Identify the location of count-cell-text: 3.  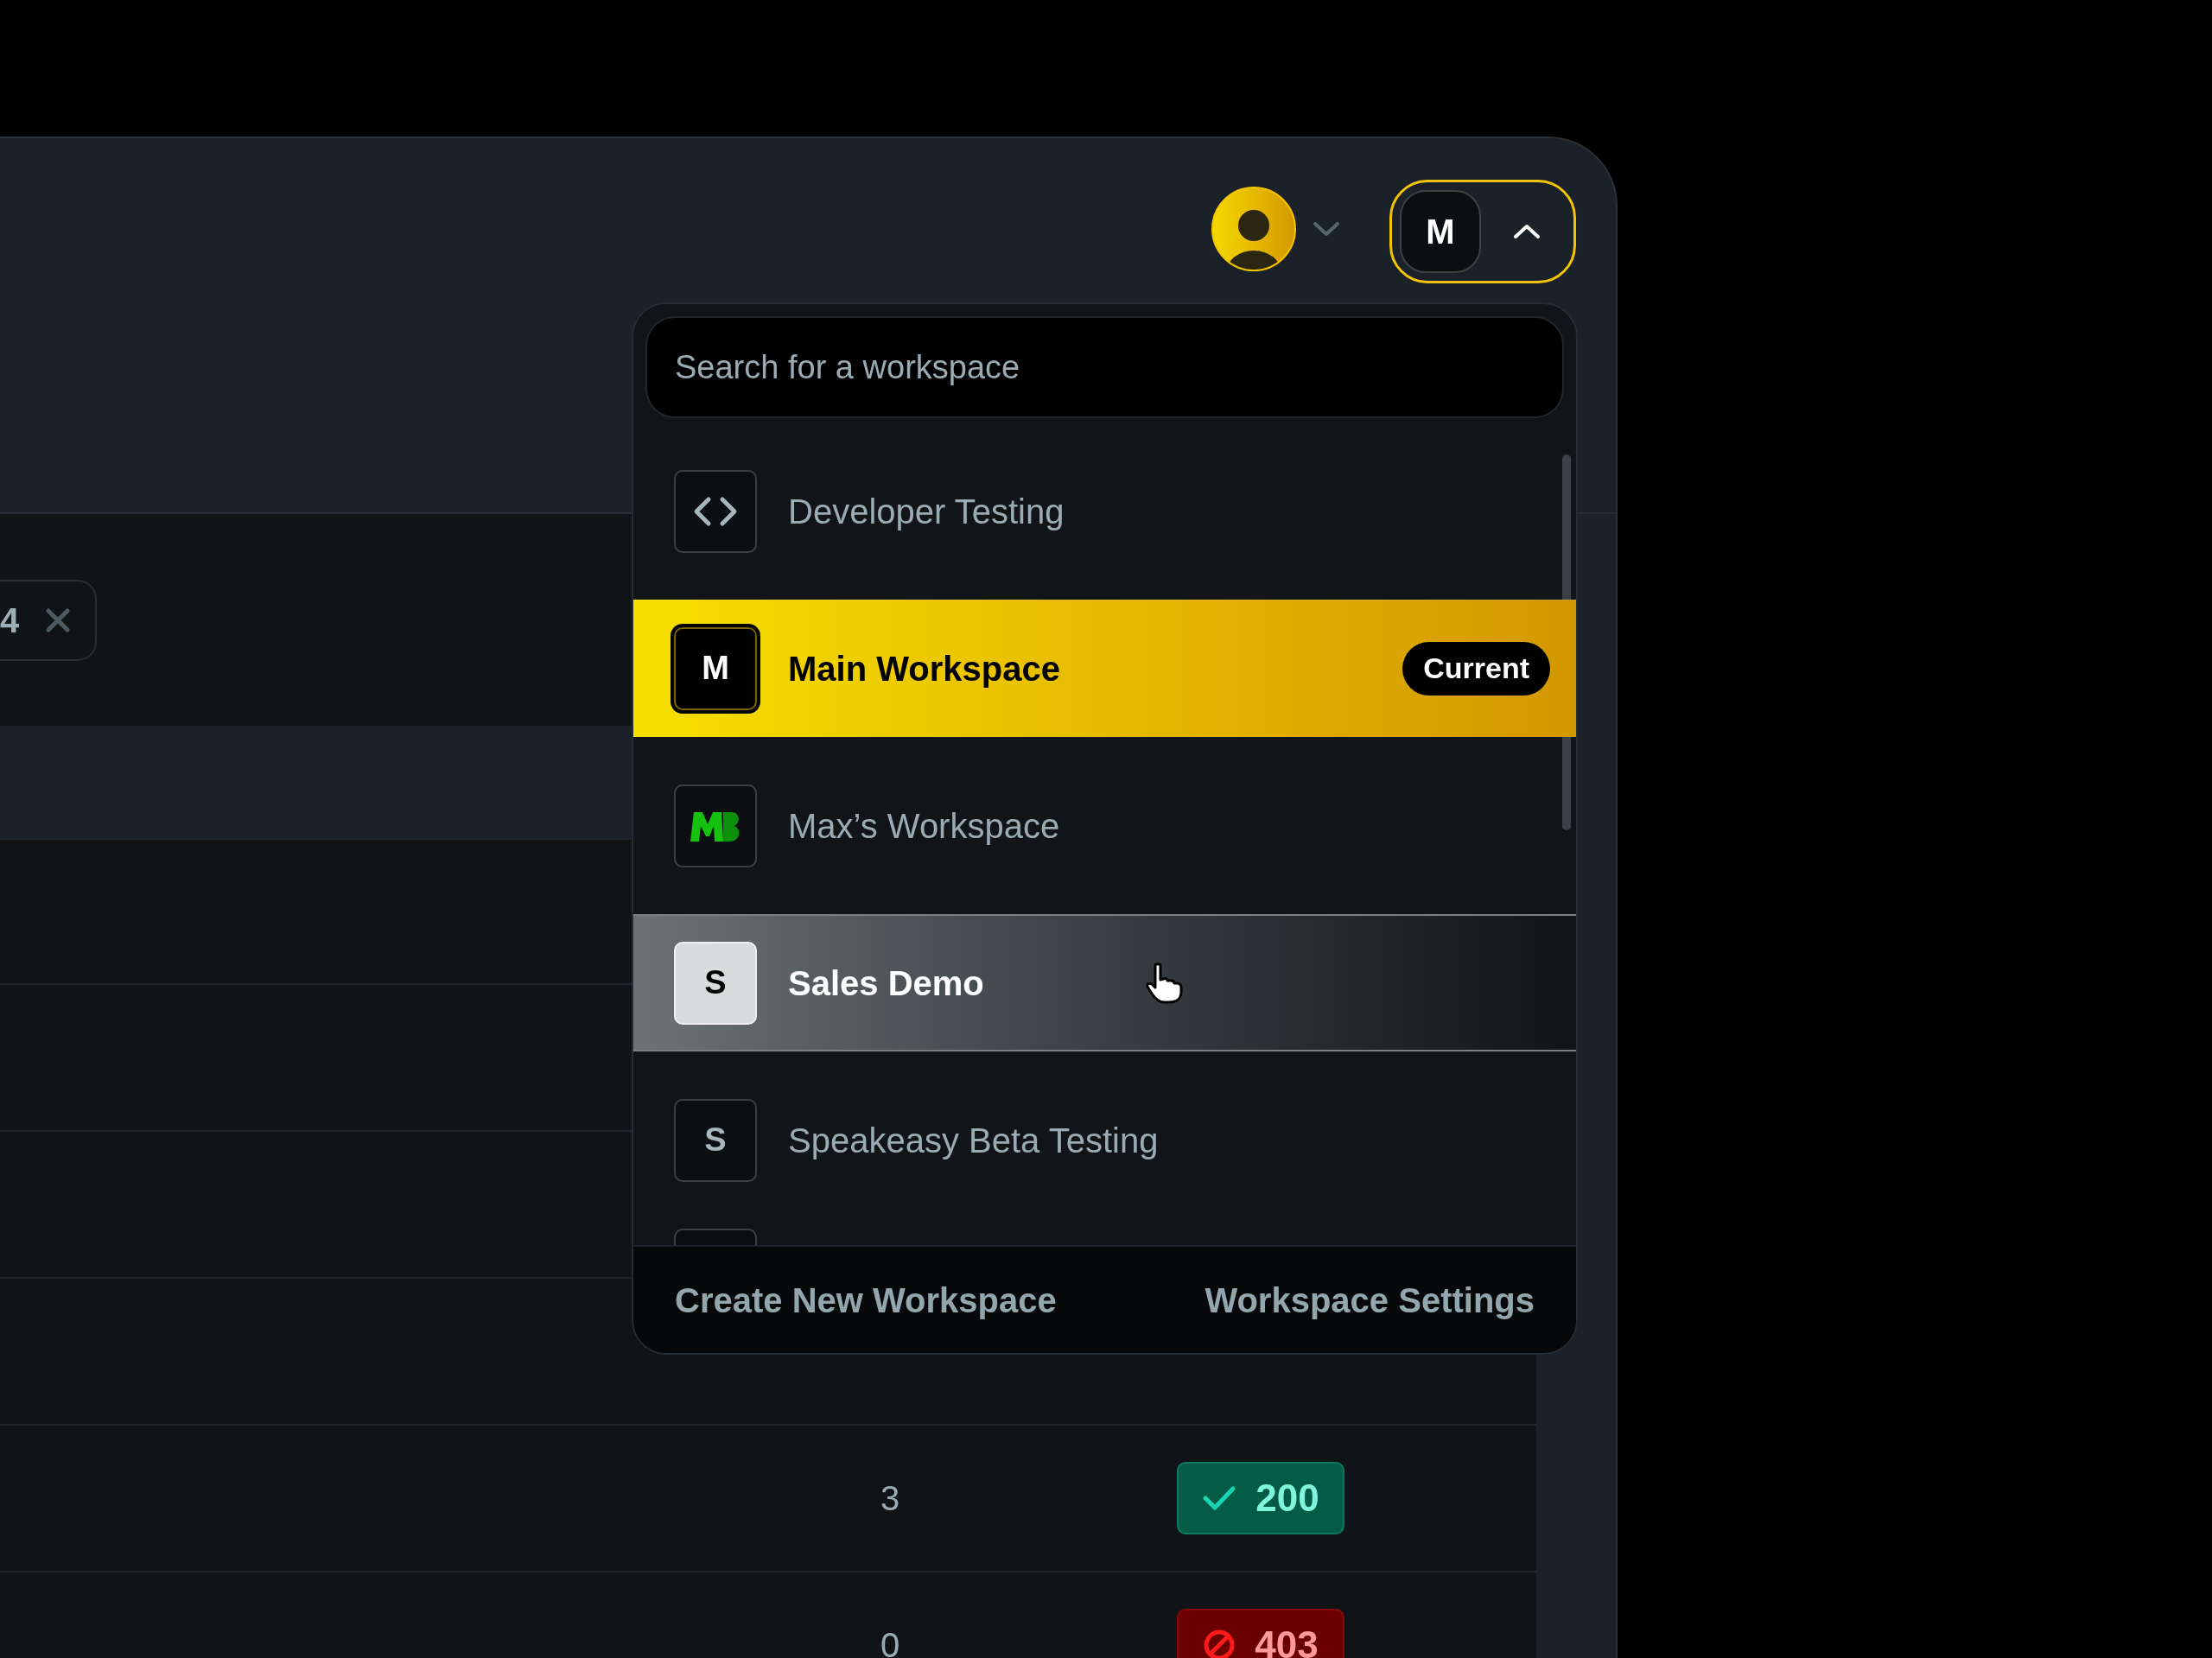
(890, 1498).